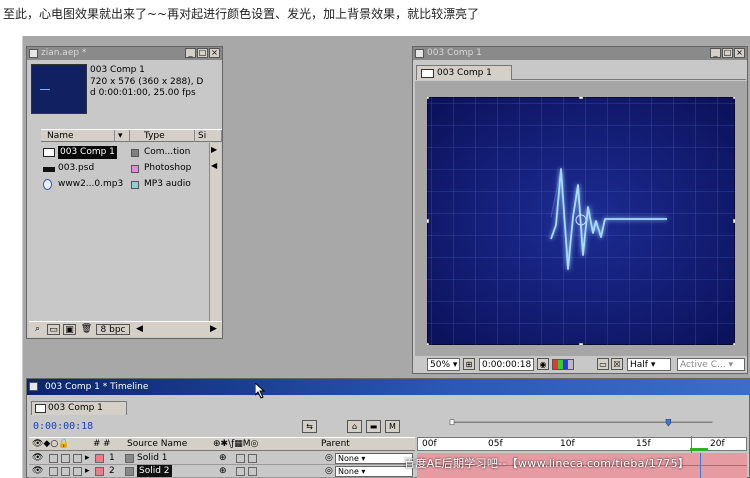 Image resolution: width=750 pixels, height=478 pixels. What do you see at coordinates (582, 423) in the screenshot?
I see `work-area-bar` at bounding box center [582, 423].